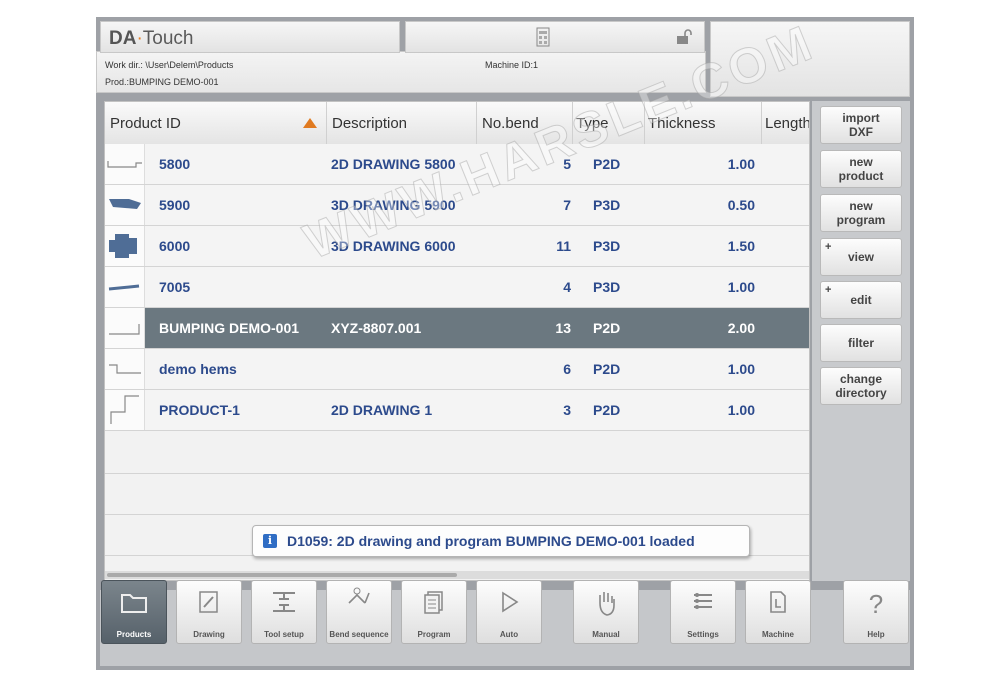 The height and width of the screenshot is (693, 1000). I want to click on tab-products: Products, so click(134, 612).